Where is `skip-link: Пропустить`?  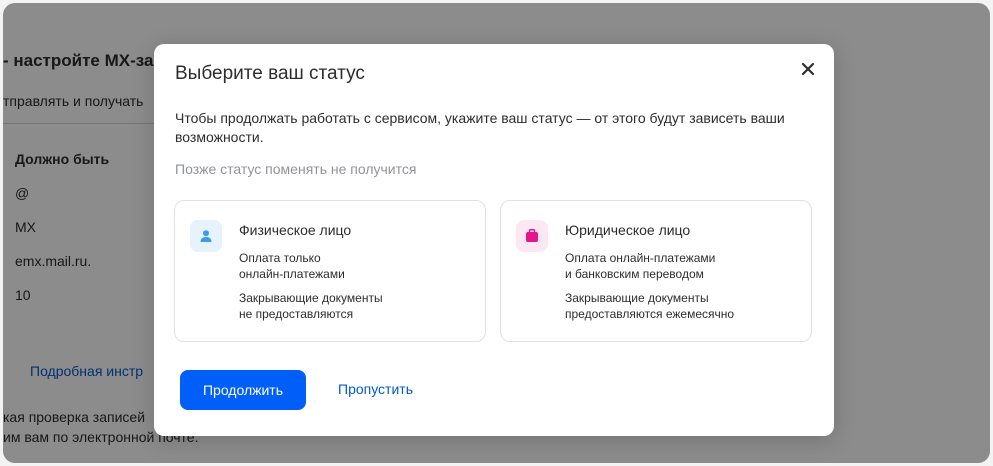 skip-link: Пропустить is located at coordinates (375, 389).